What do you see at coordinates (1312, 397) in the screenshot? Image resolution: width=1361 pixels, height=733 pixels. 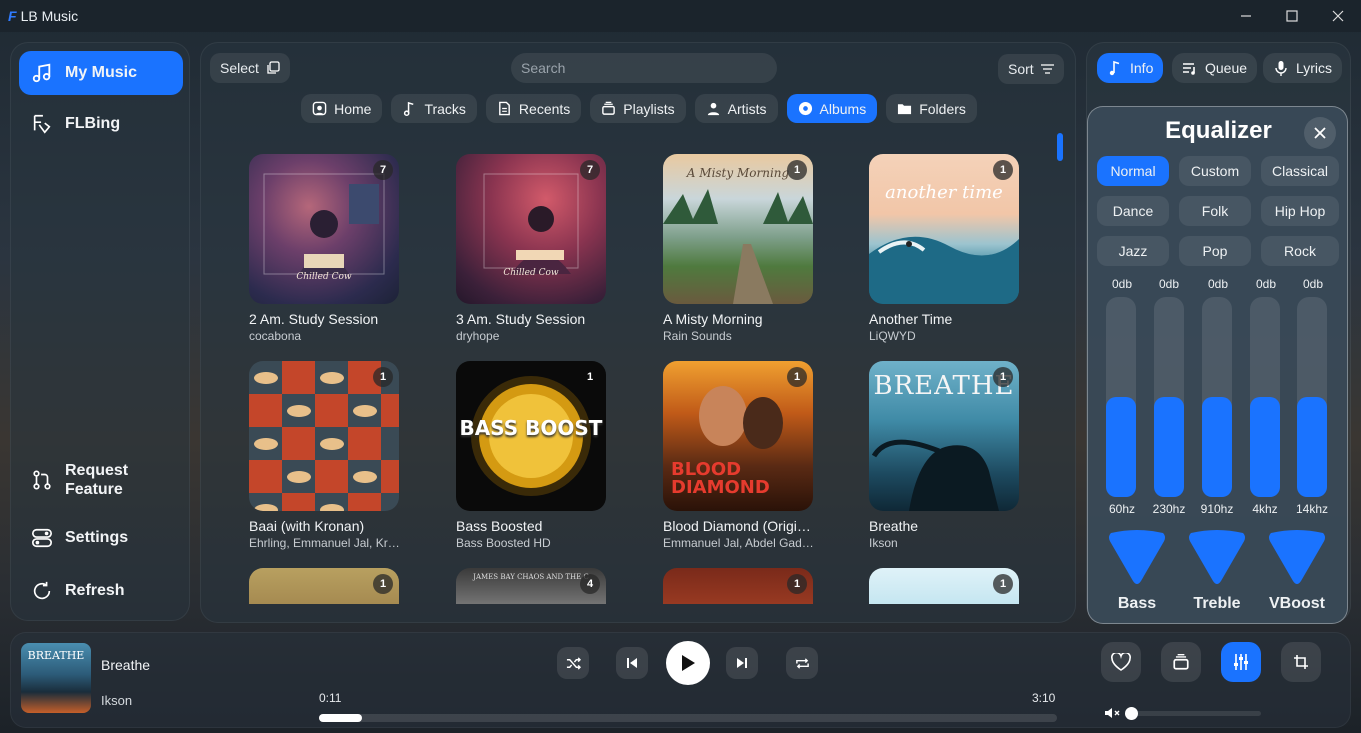 I see `band-slider-14khz` at bounding box center [1312, 397].